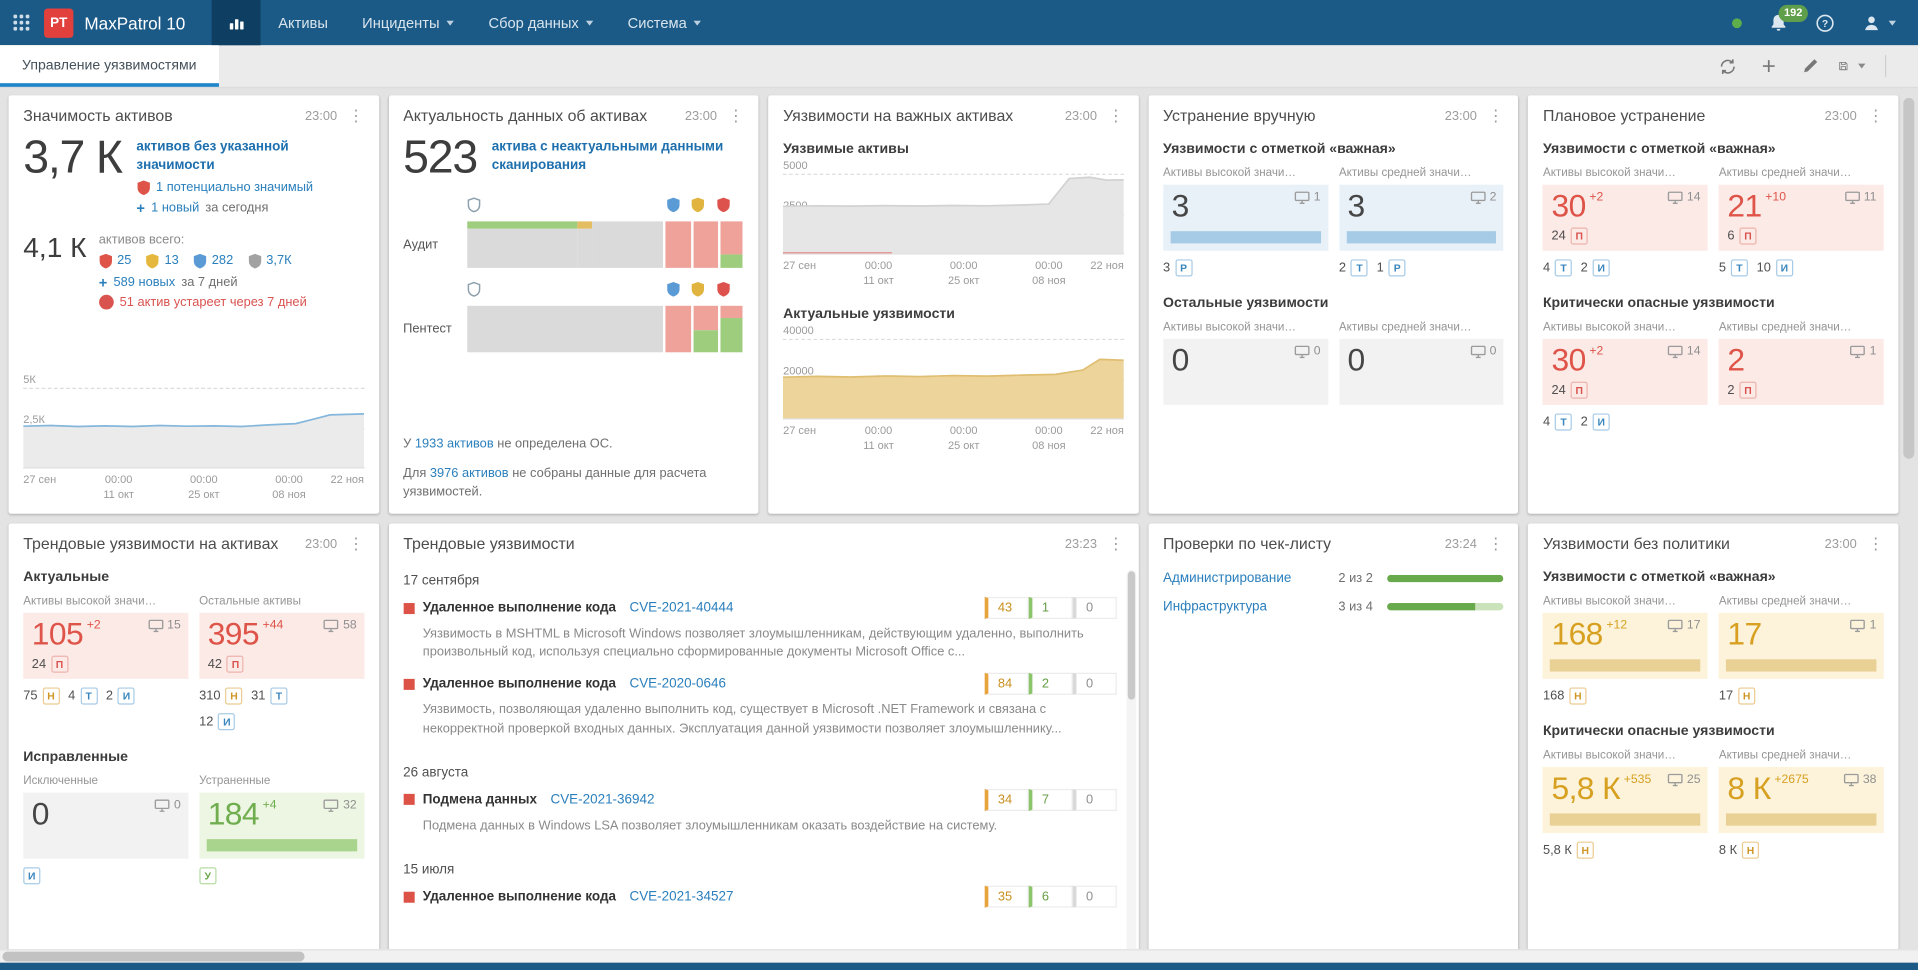 This screenshot has height=970, width=1918. Describe the element at coordinates (1801, 217) in the screenshot. I see `metric-value-box: 21 +10 11 6 П` at that location.